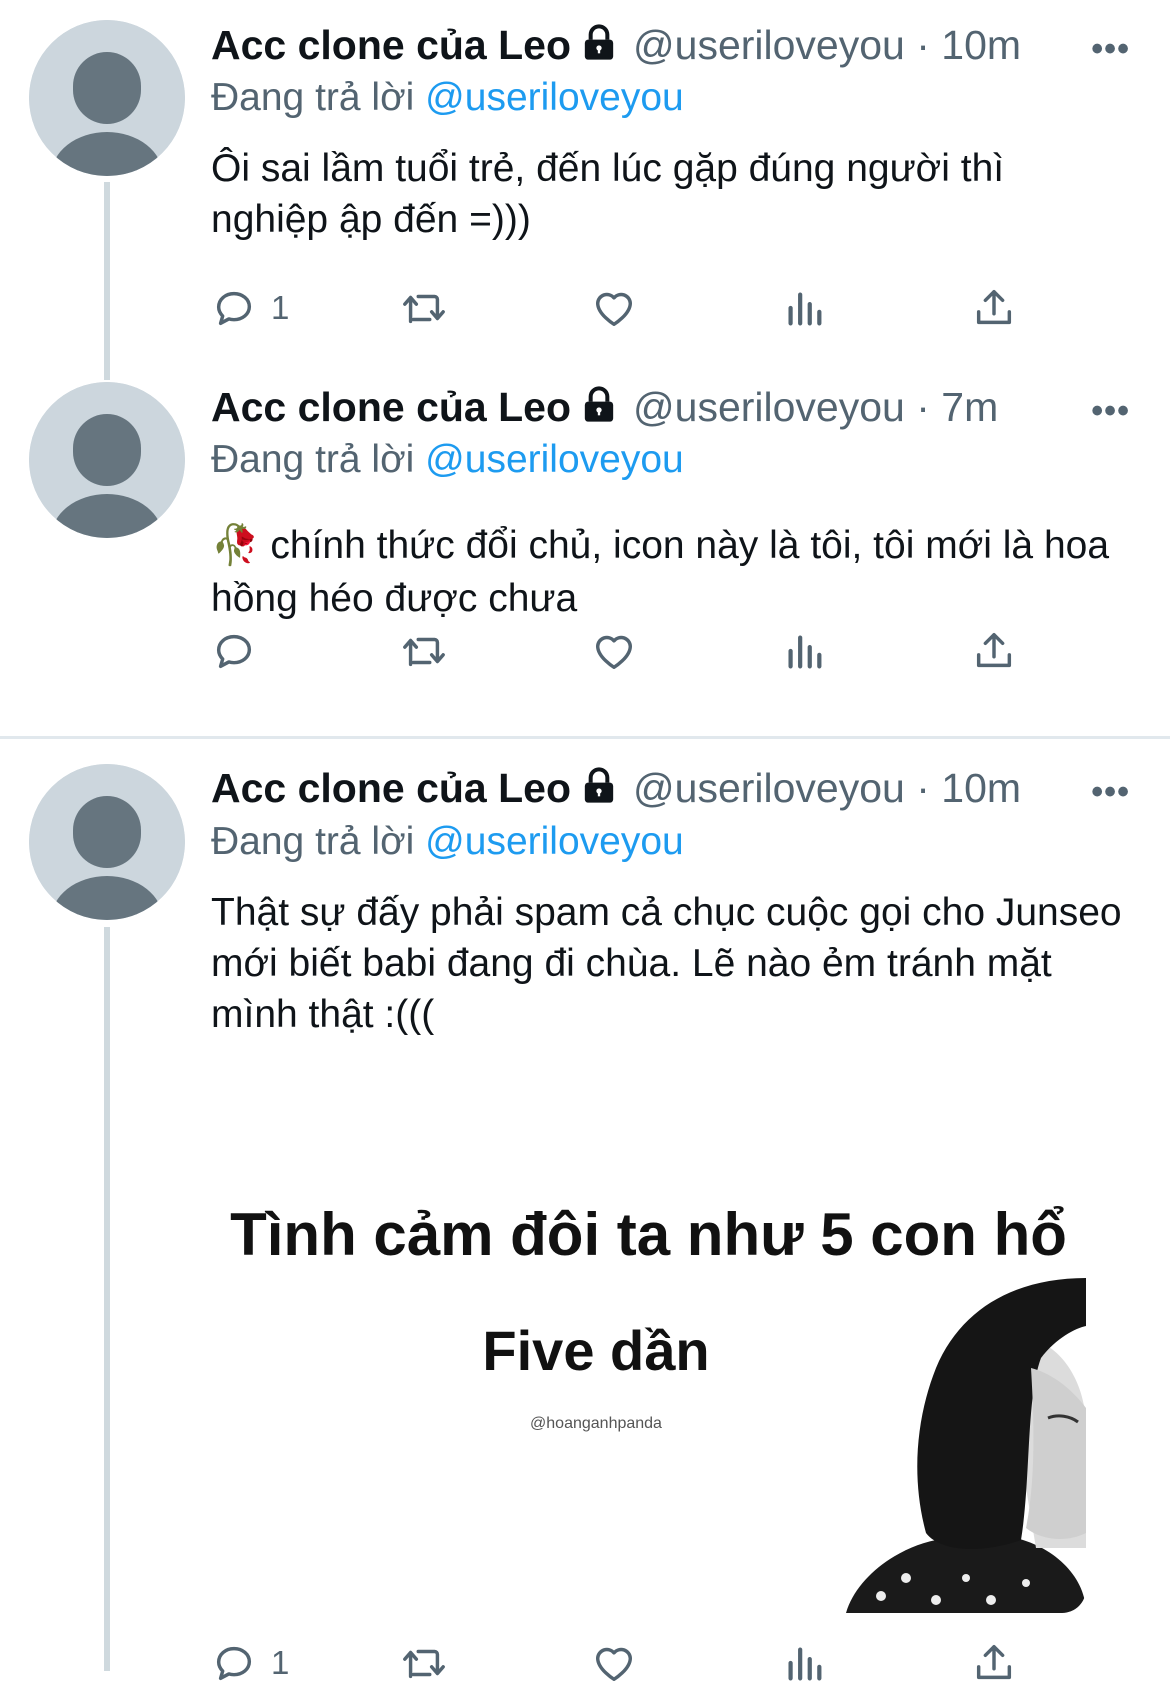 The width and height of the screenshot is (1170, 1688). I want to click on tweet-header: Acc clone của Leo @useriloveyou · 7m, so click(604, 414).